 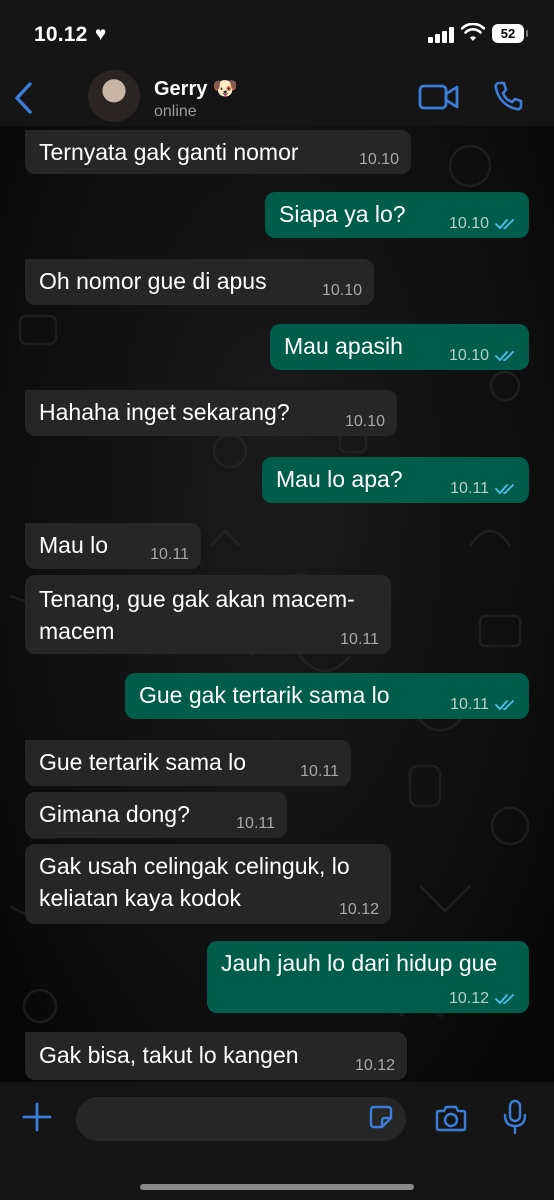 I want to click on contact-status: online, so click(x=175, y=111).